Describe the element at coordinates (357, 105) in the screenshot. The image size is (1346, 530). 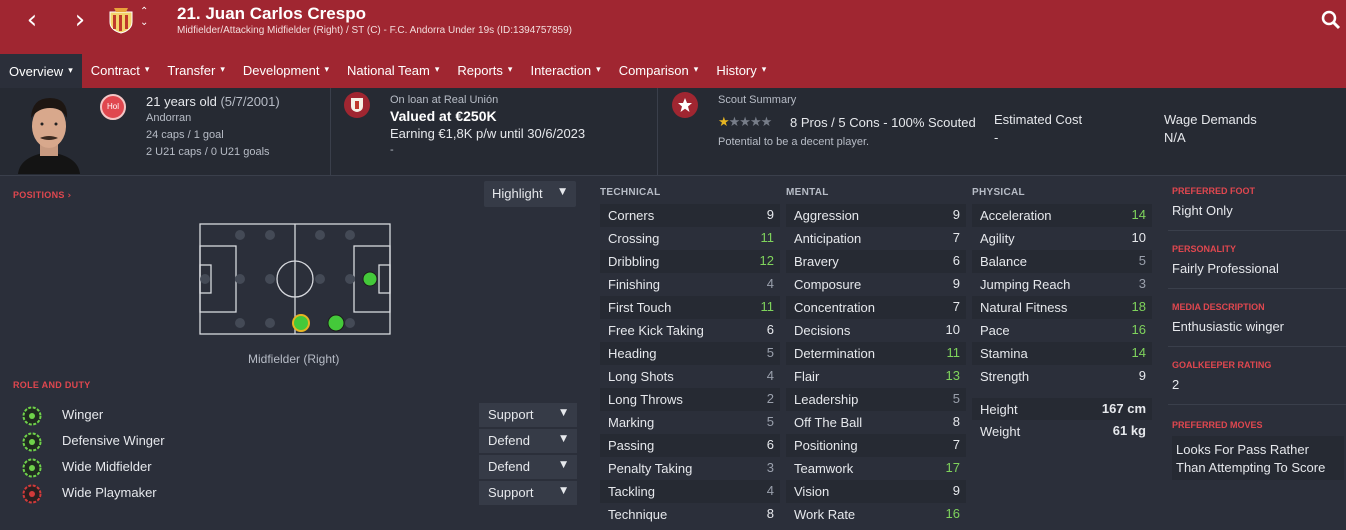
I see `loan-club-icon` at that location.